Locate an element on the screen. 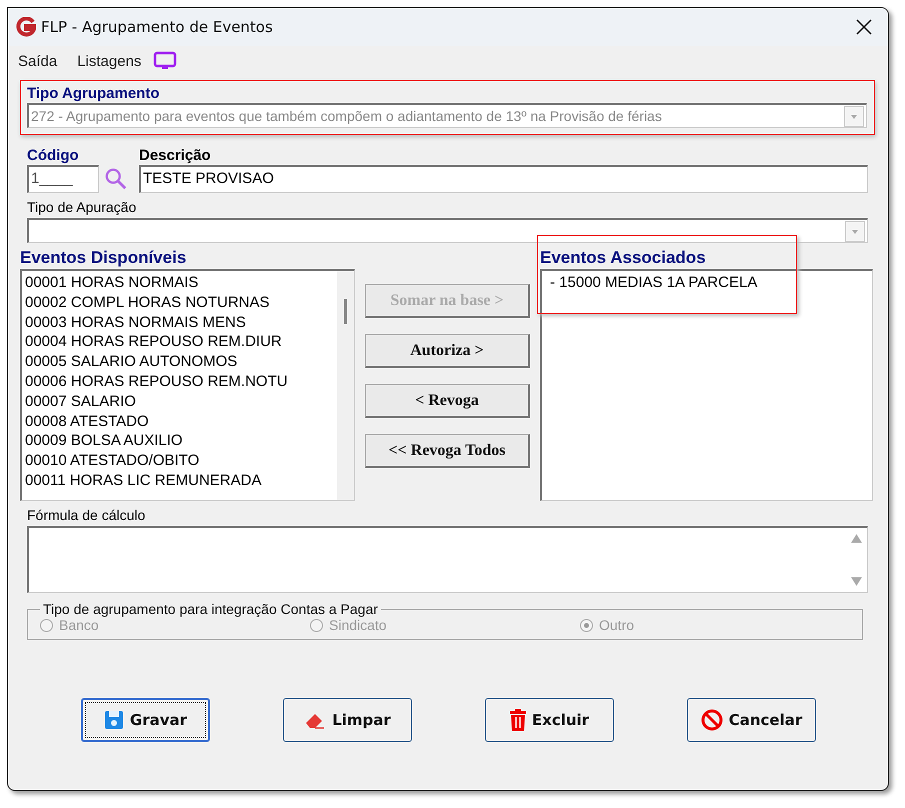  radio-label: Sindicato is located at coordinates (358, 625).